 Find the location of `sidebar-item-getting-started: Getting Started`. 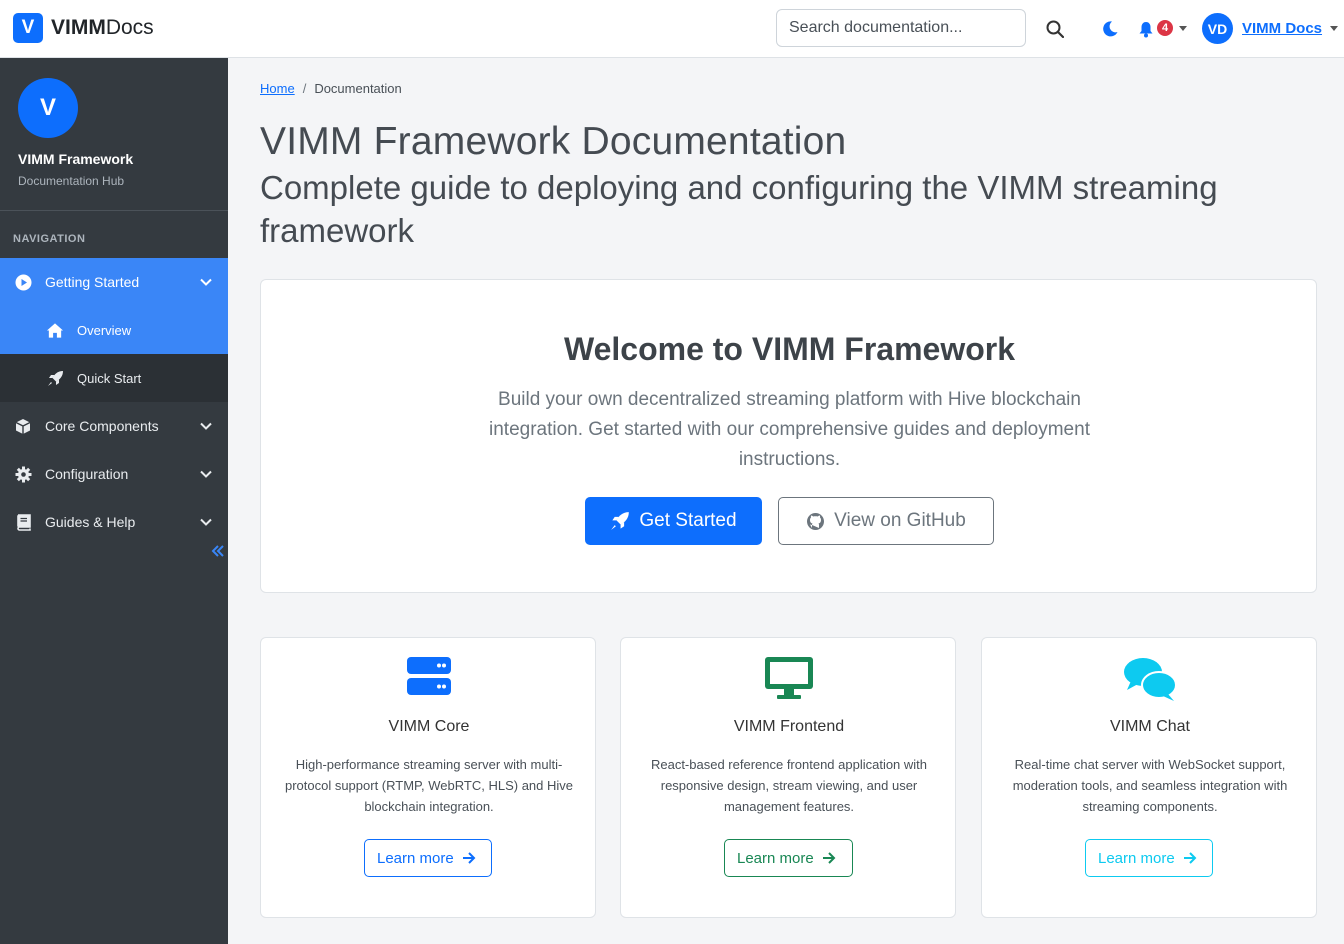

sidebar-item-getting-started: Getting Started is located at coordinates (114, 282).